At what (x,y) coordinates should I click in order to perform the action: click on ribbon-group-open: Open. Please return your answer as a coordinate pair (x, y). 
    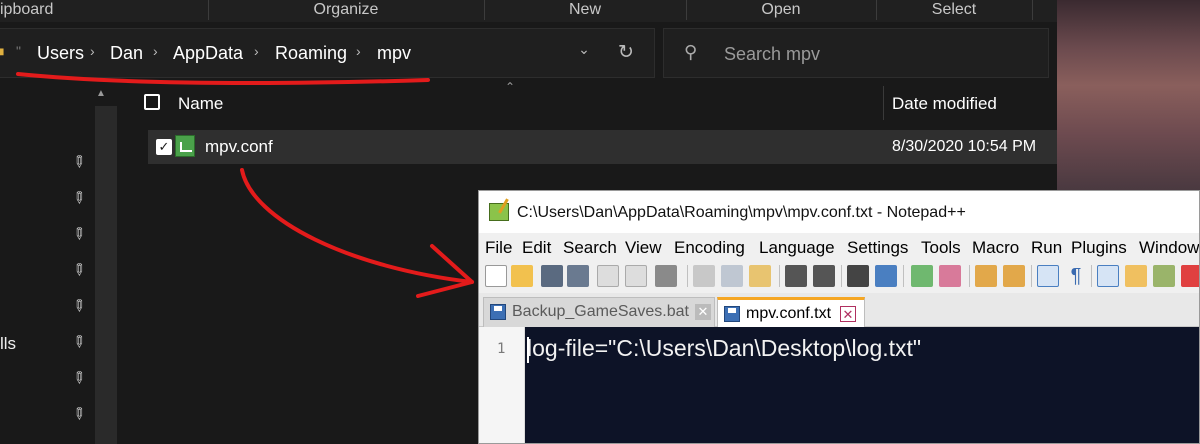
    Looking at the image, I should click on (781, 9).